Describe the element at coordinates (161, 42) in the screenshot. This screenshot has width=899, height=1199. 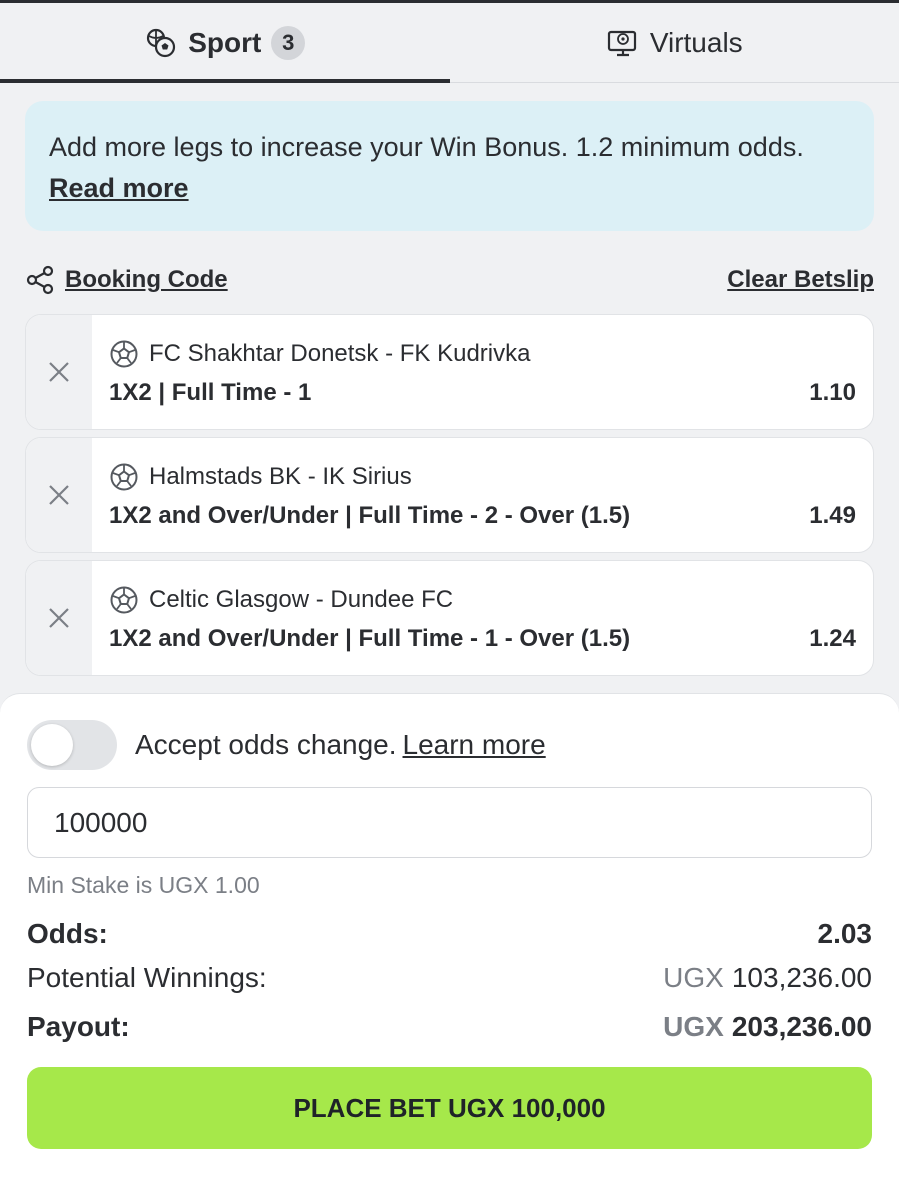
I see `sports-balls-icon` at that location.